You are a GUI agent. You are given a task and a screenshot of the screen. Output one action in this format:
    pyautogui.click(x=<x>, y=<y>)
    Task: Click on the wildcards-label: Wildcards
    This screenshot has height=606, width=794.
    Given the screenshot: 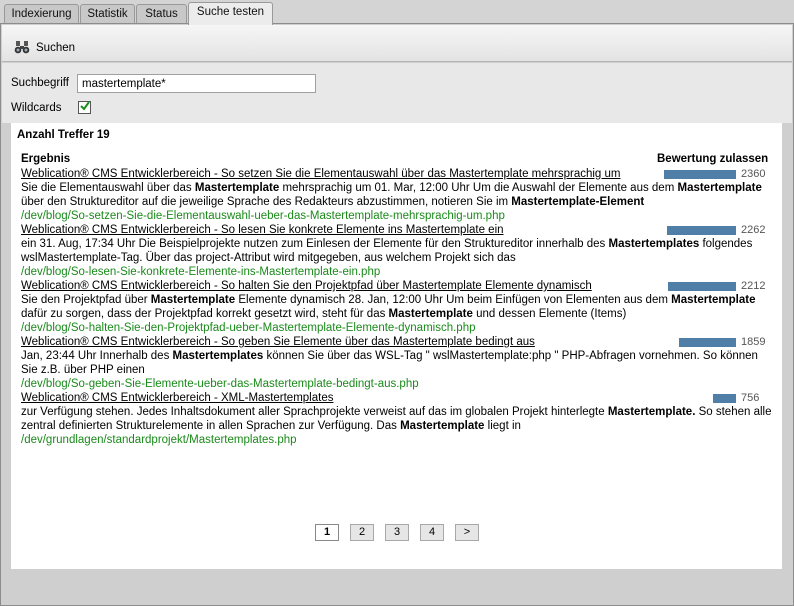 What is the action you would take?
    pyautogui.click(x=36, y=108)
    